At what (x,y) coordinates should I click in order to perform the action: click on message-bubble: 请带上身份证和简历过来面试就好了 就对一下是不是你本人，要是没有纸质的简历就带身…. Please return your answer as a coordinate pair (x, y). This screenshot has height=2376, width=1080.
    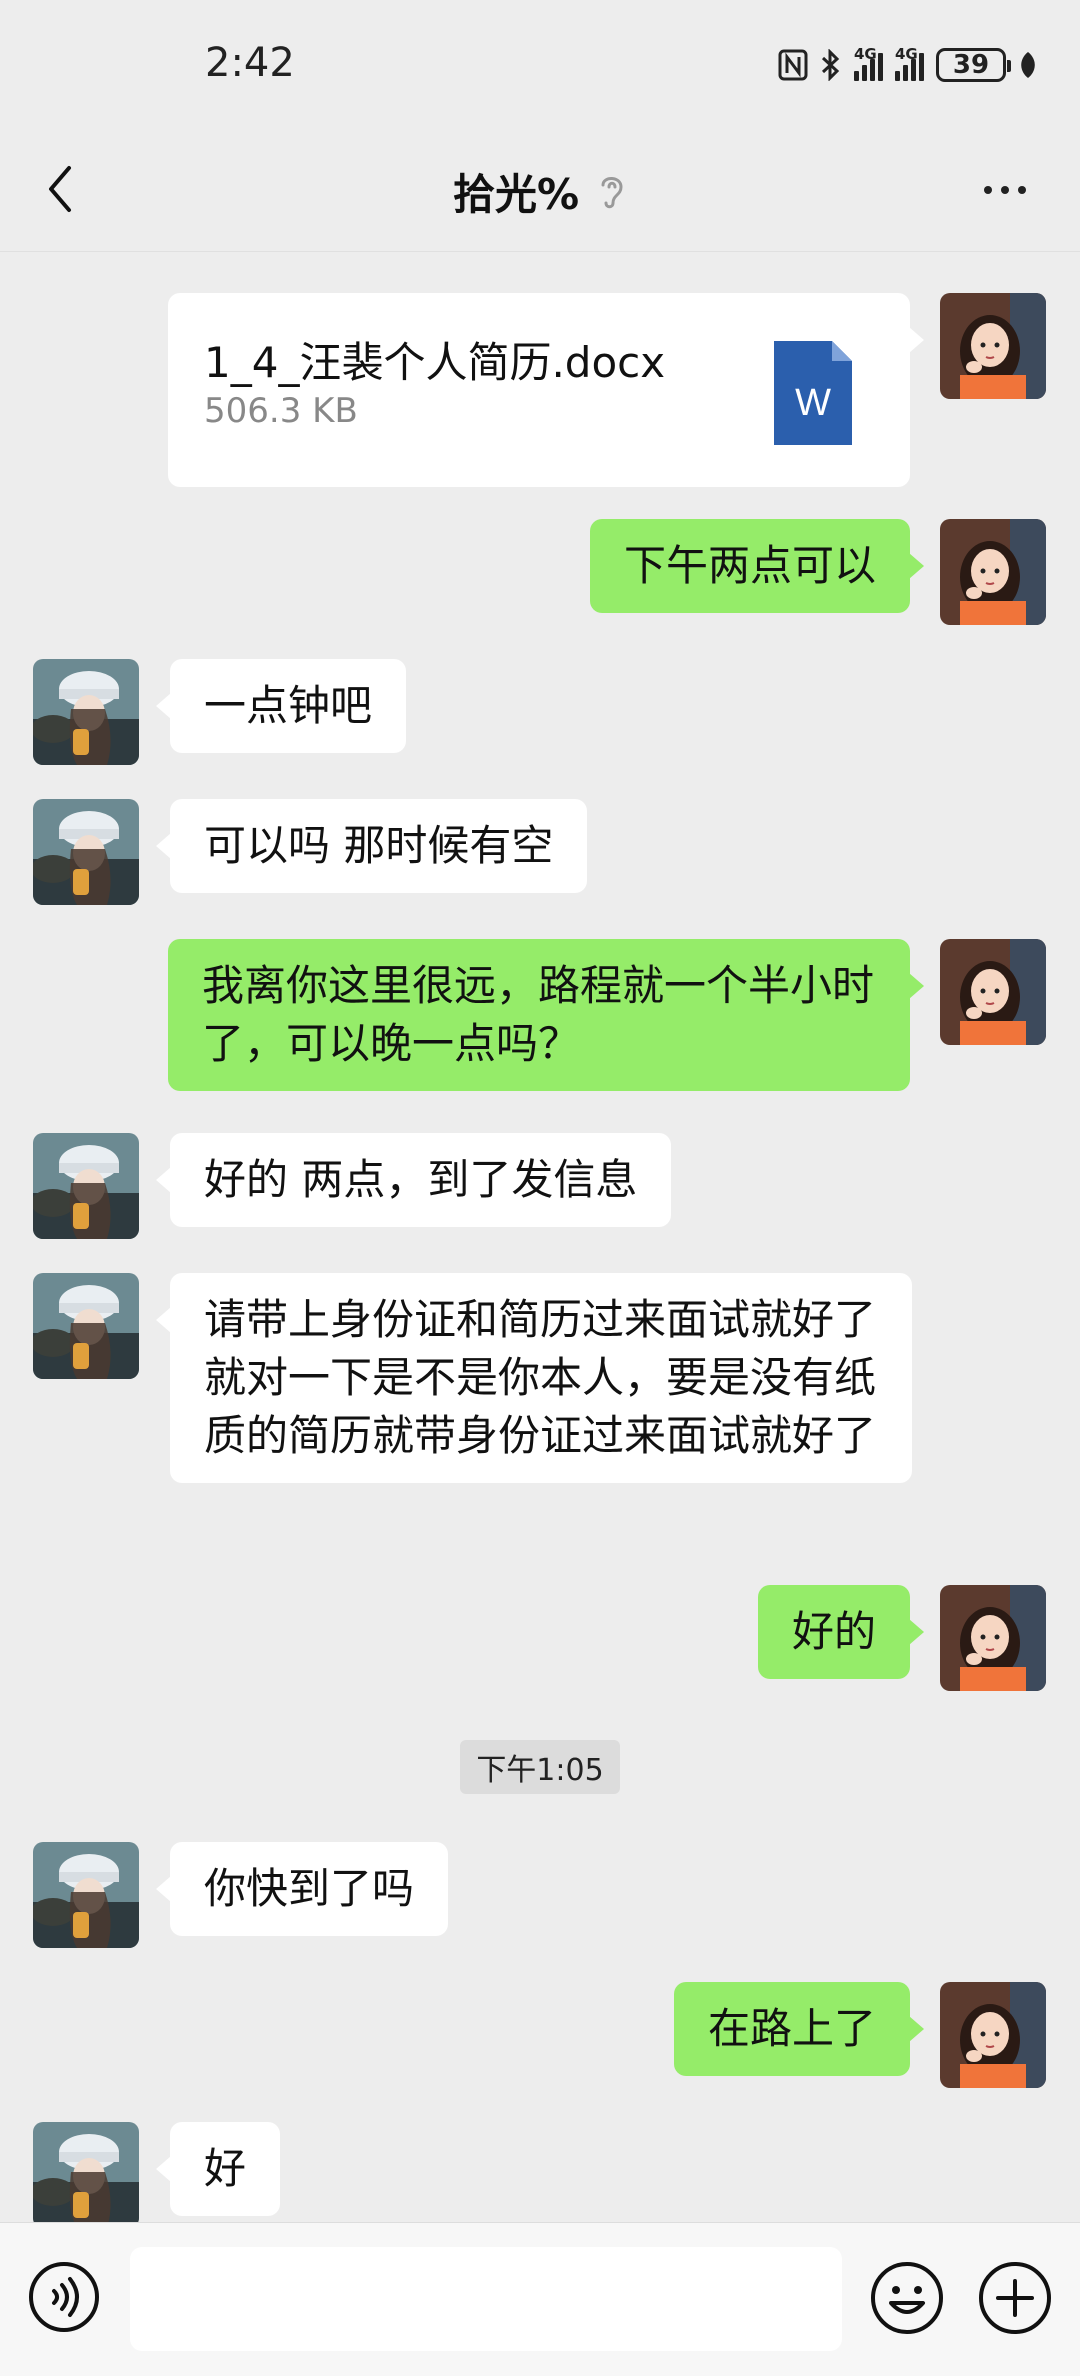
    Looking at the image, I should click on (534, 1378).